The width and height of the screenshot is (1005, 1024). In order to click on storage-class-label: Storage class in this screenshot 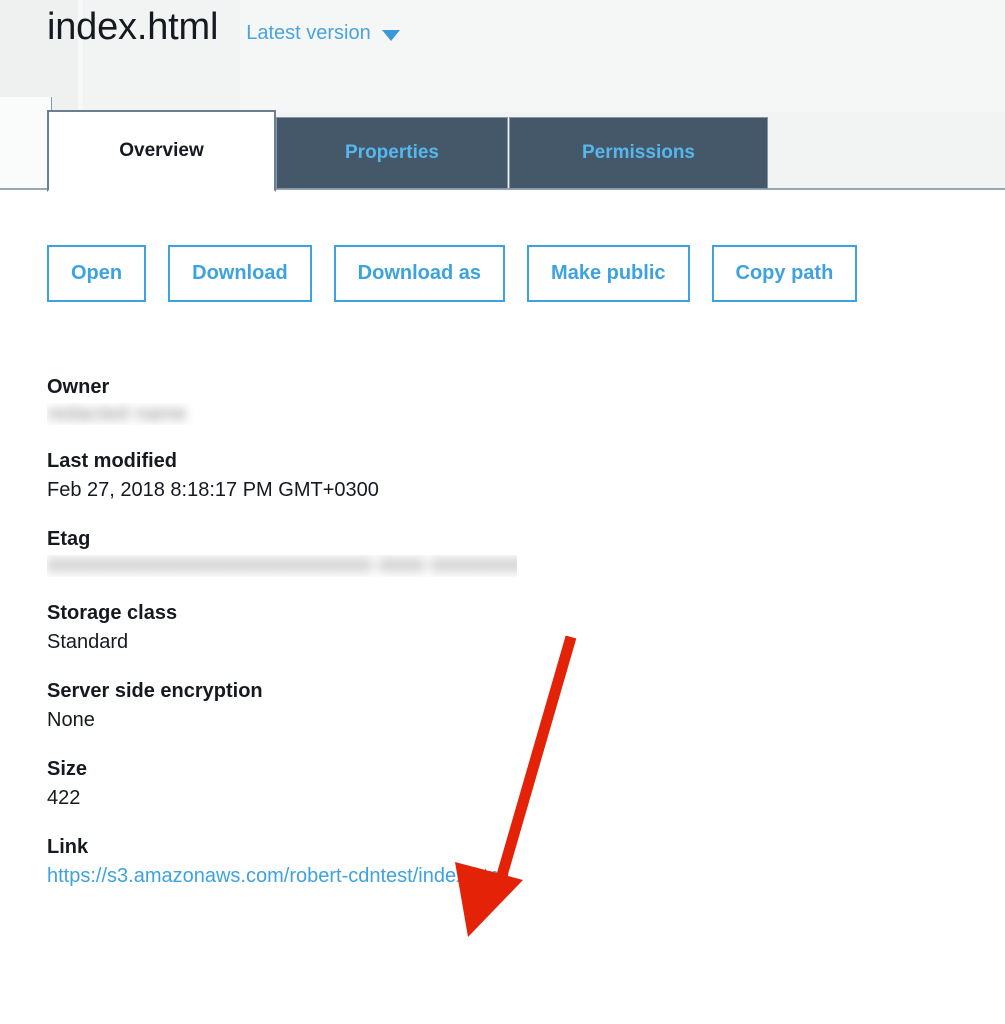, I will do `click(112, 613)`.